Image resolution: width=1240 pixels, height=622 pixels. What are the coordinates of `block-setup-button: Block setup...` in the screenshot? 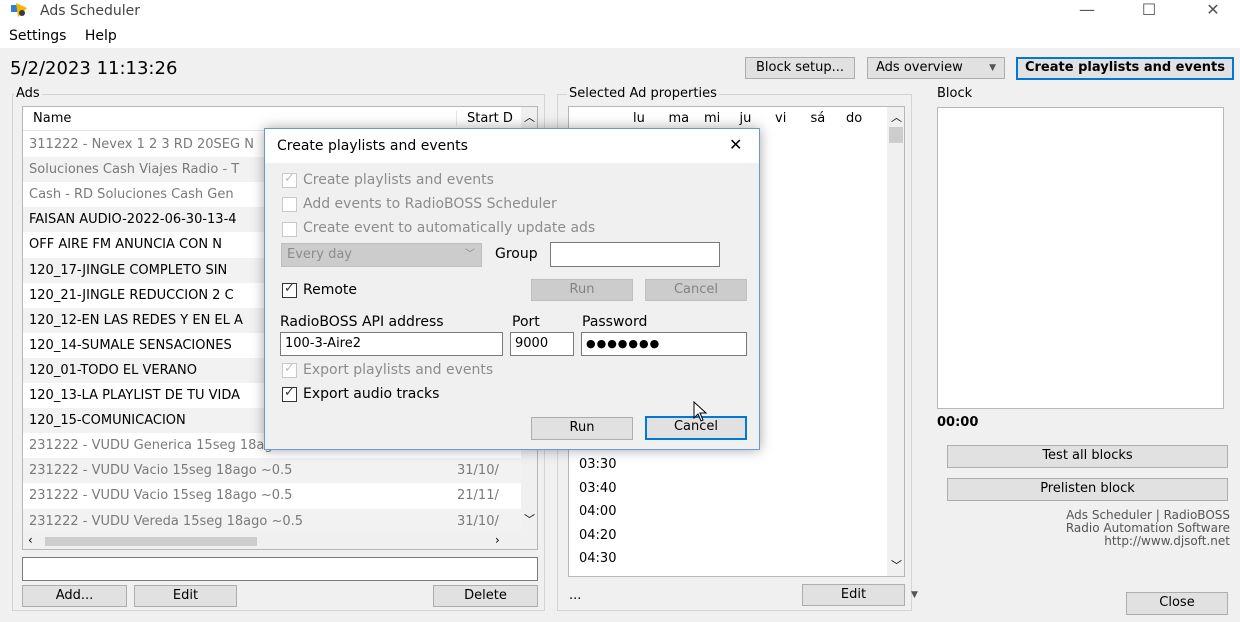 It's located at (800, 68).